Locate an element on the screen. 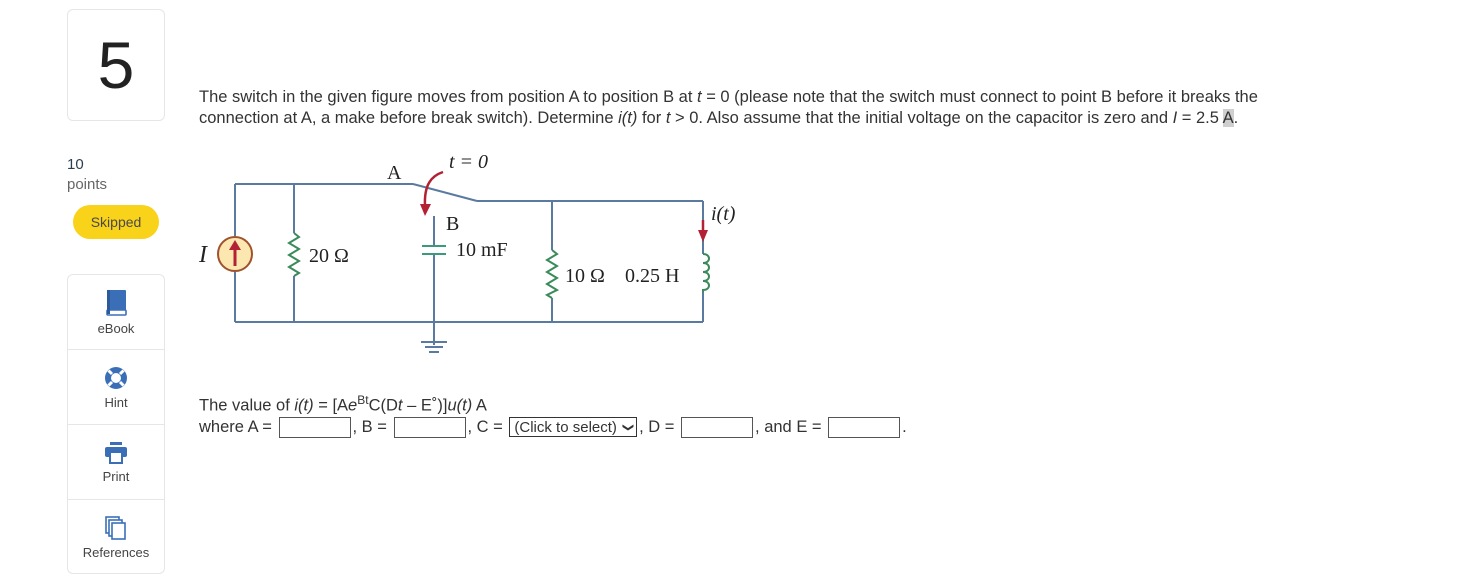  prompt-text: = 2.5 is located at coordinates (1200, 118).